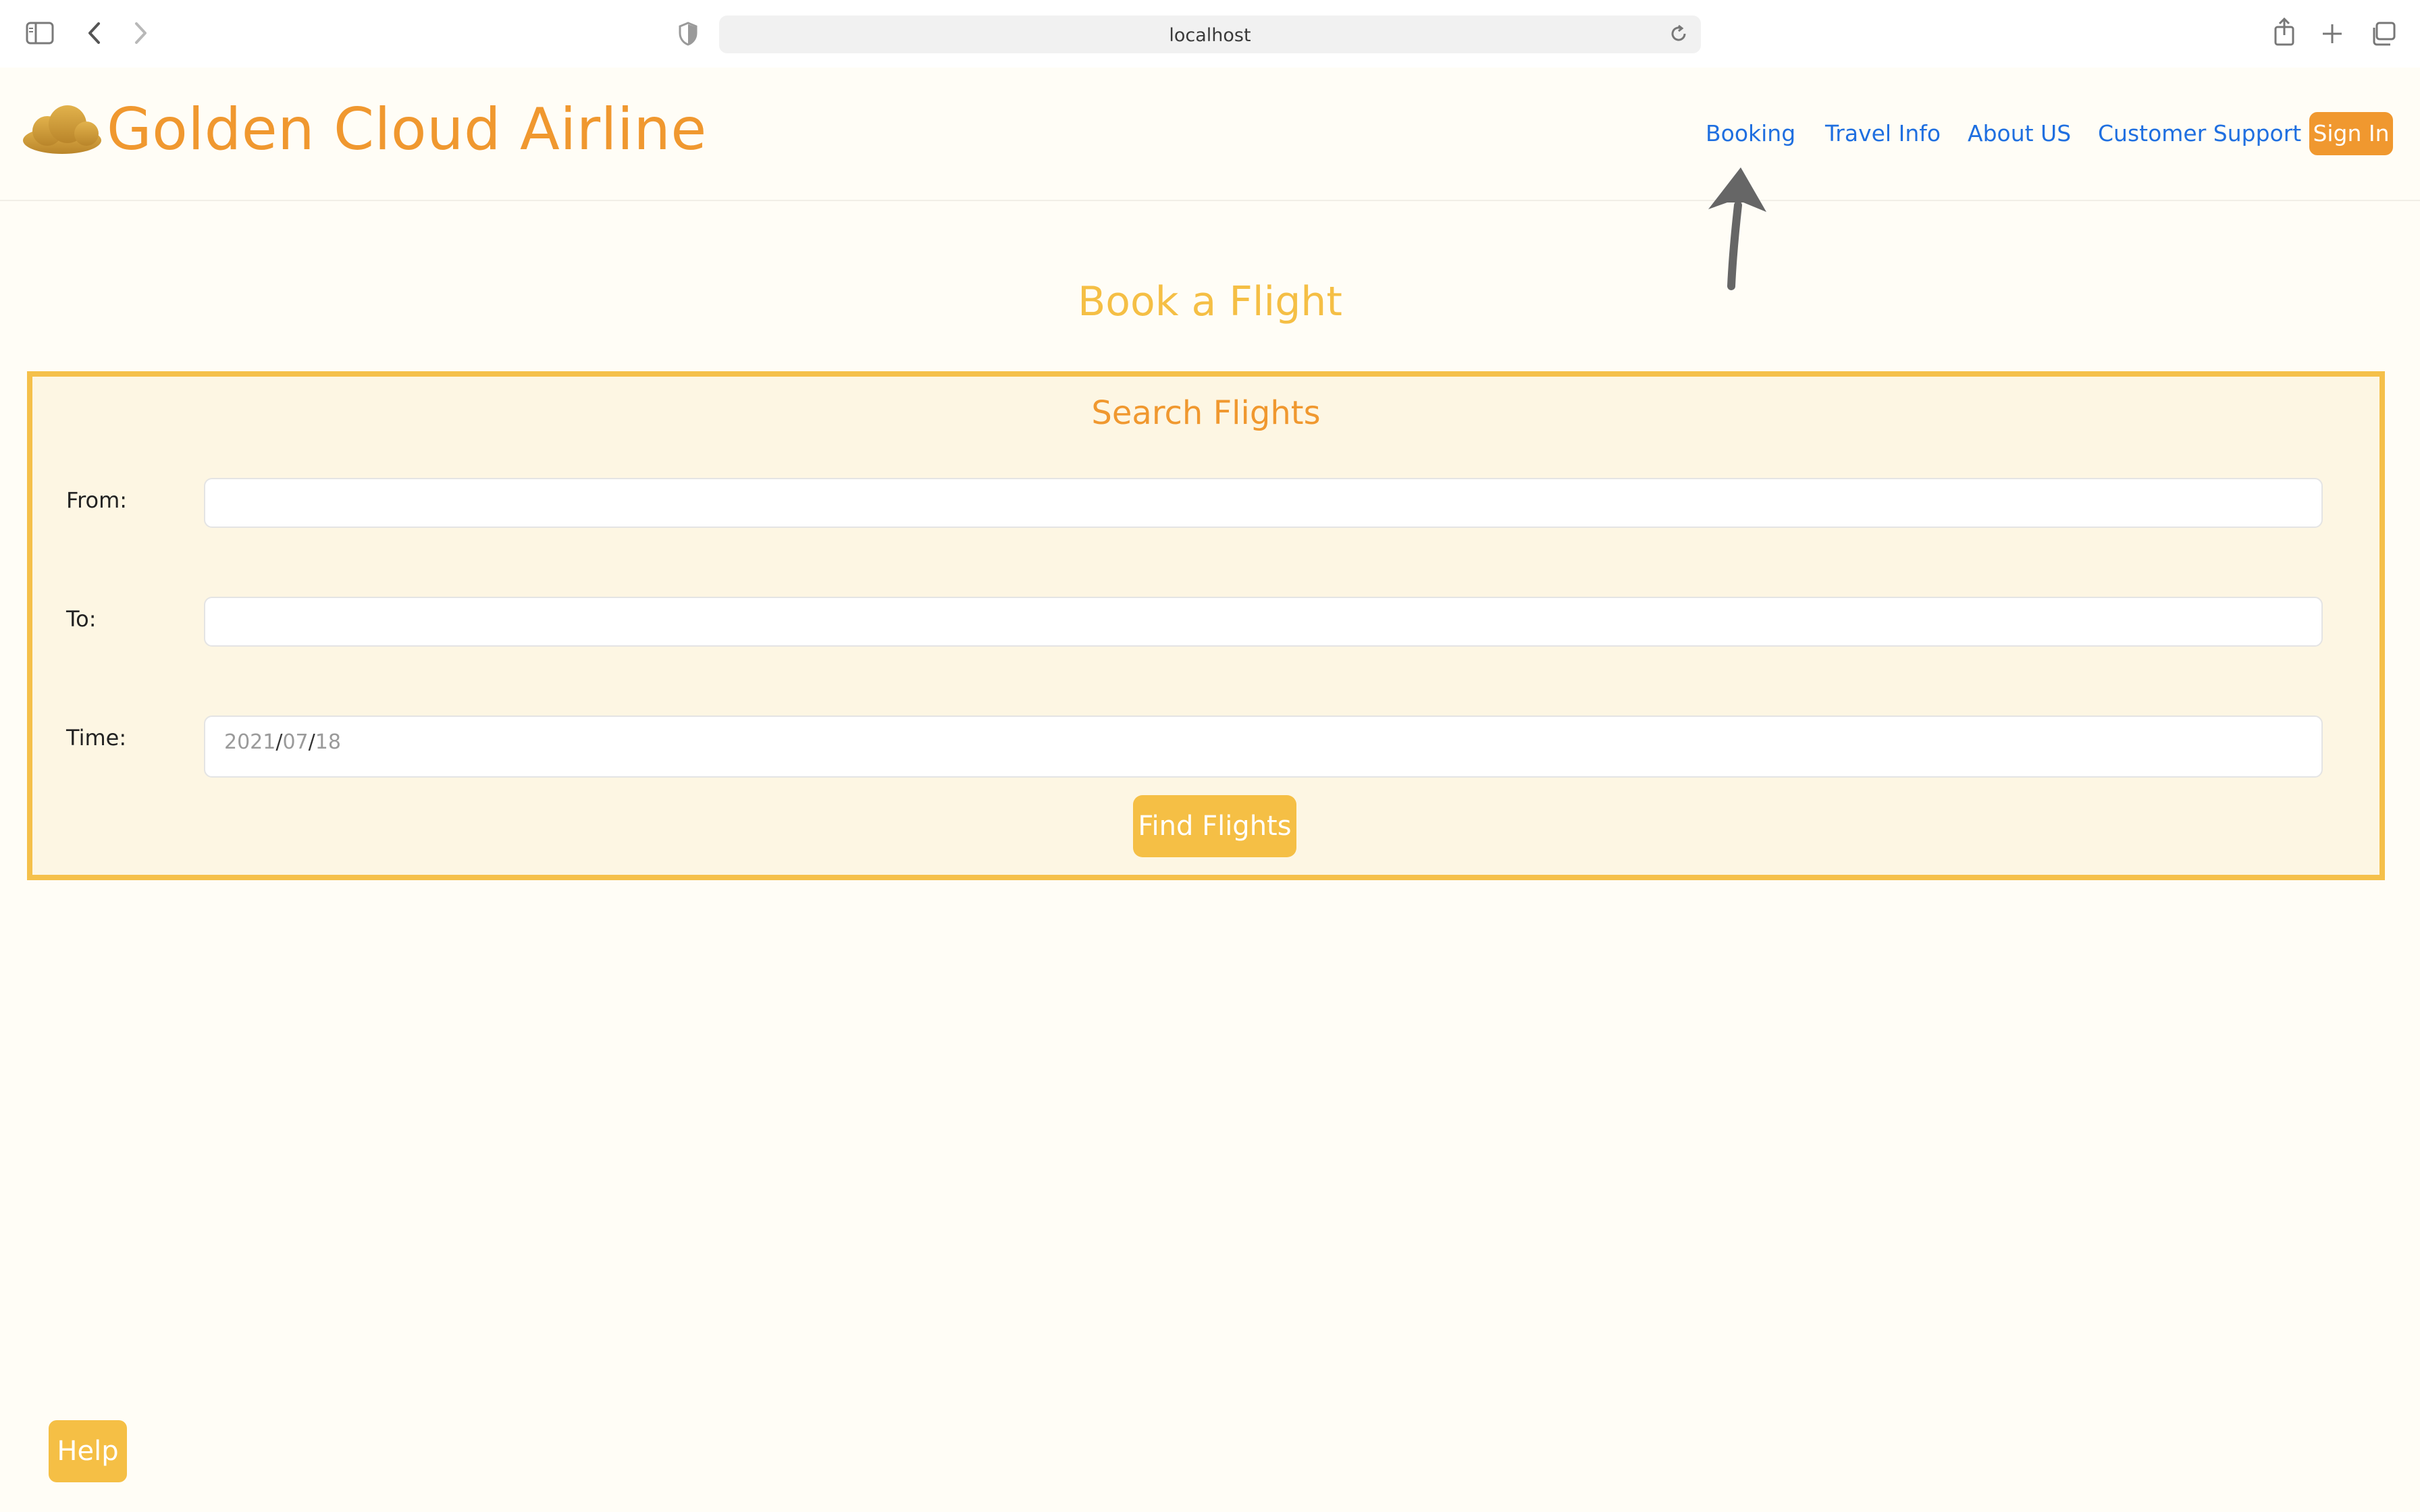 This screenshot has width=2420, height=1512. I want to click on from-input, so click(1263, 503).